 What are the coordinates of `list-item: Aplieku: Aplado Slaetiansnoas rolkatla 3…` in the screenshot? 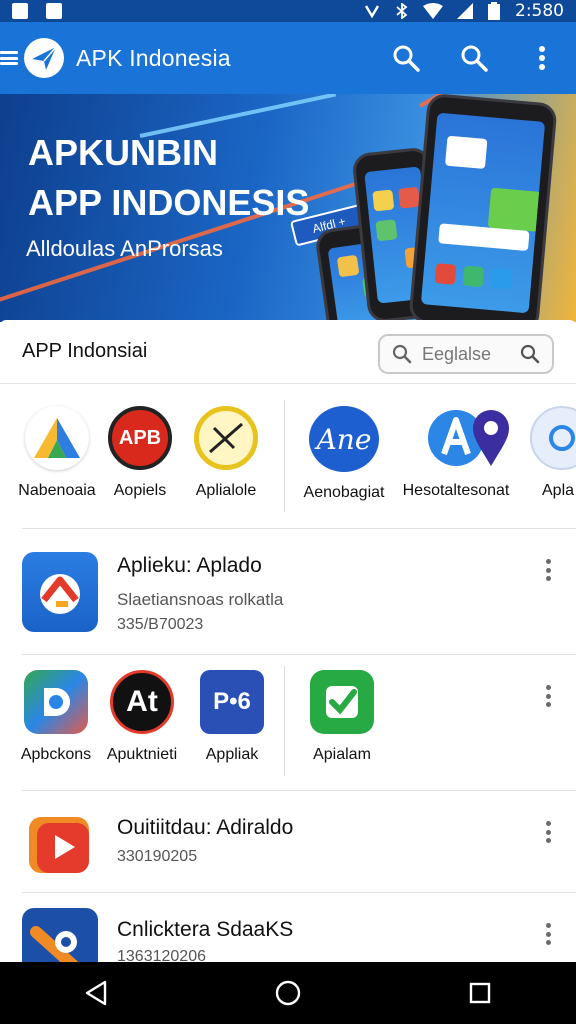 It's located at (288, 592).